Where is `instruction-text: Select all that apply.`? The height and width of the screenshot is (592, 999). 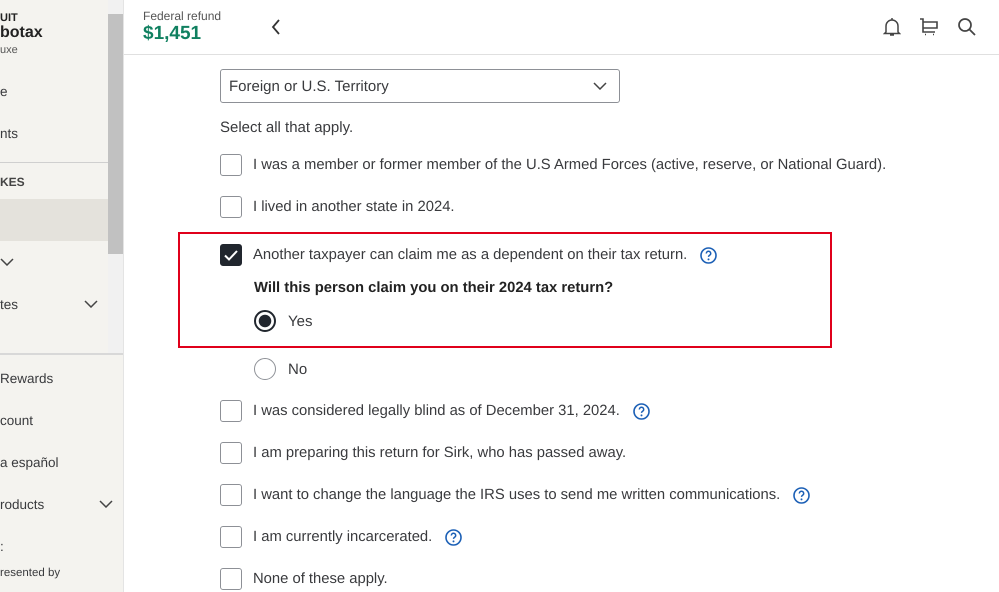
instruction-text: Select all that apply. is located at coordinates (287, 127).